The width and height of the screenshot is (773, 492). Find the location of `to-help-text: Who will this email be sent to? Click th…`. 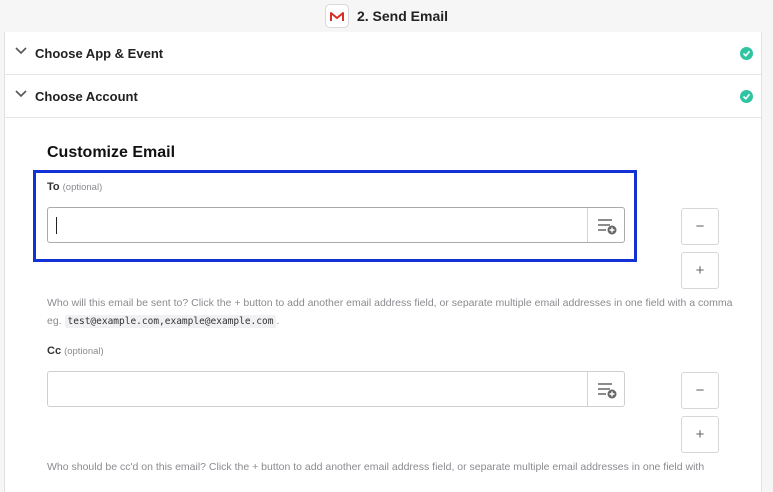

to-help-text: Who will this email be sent to? Click th… is located at coordinates (392, 312).